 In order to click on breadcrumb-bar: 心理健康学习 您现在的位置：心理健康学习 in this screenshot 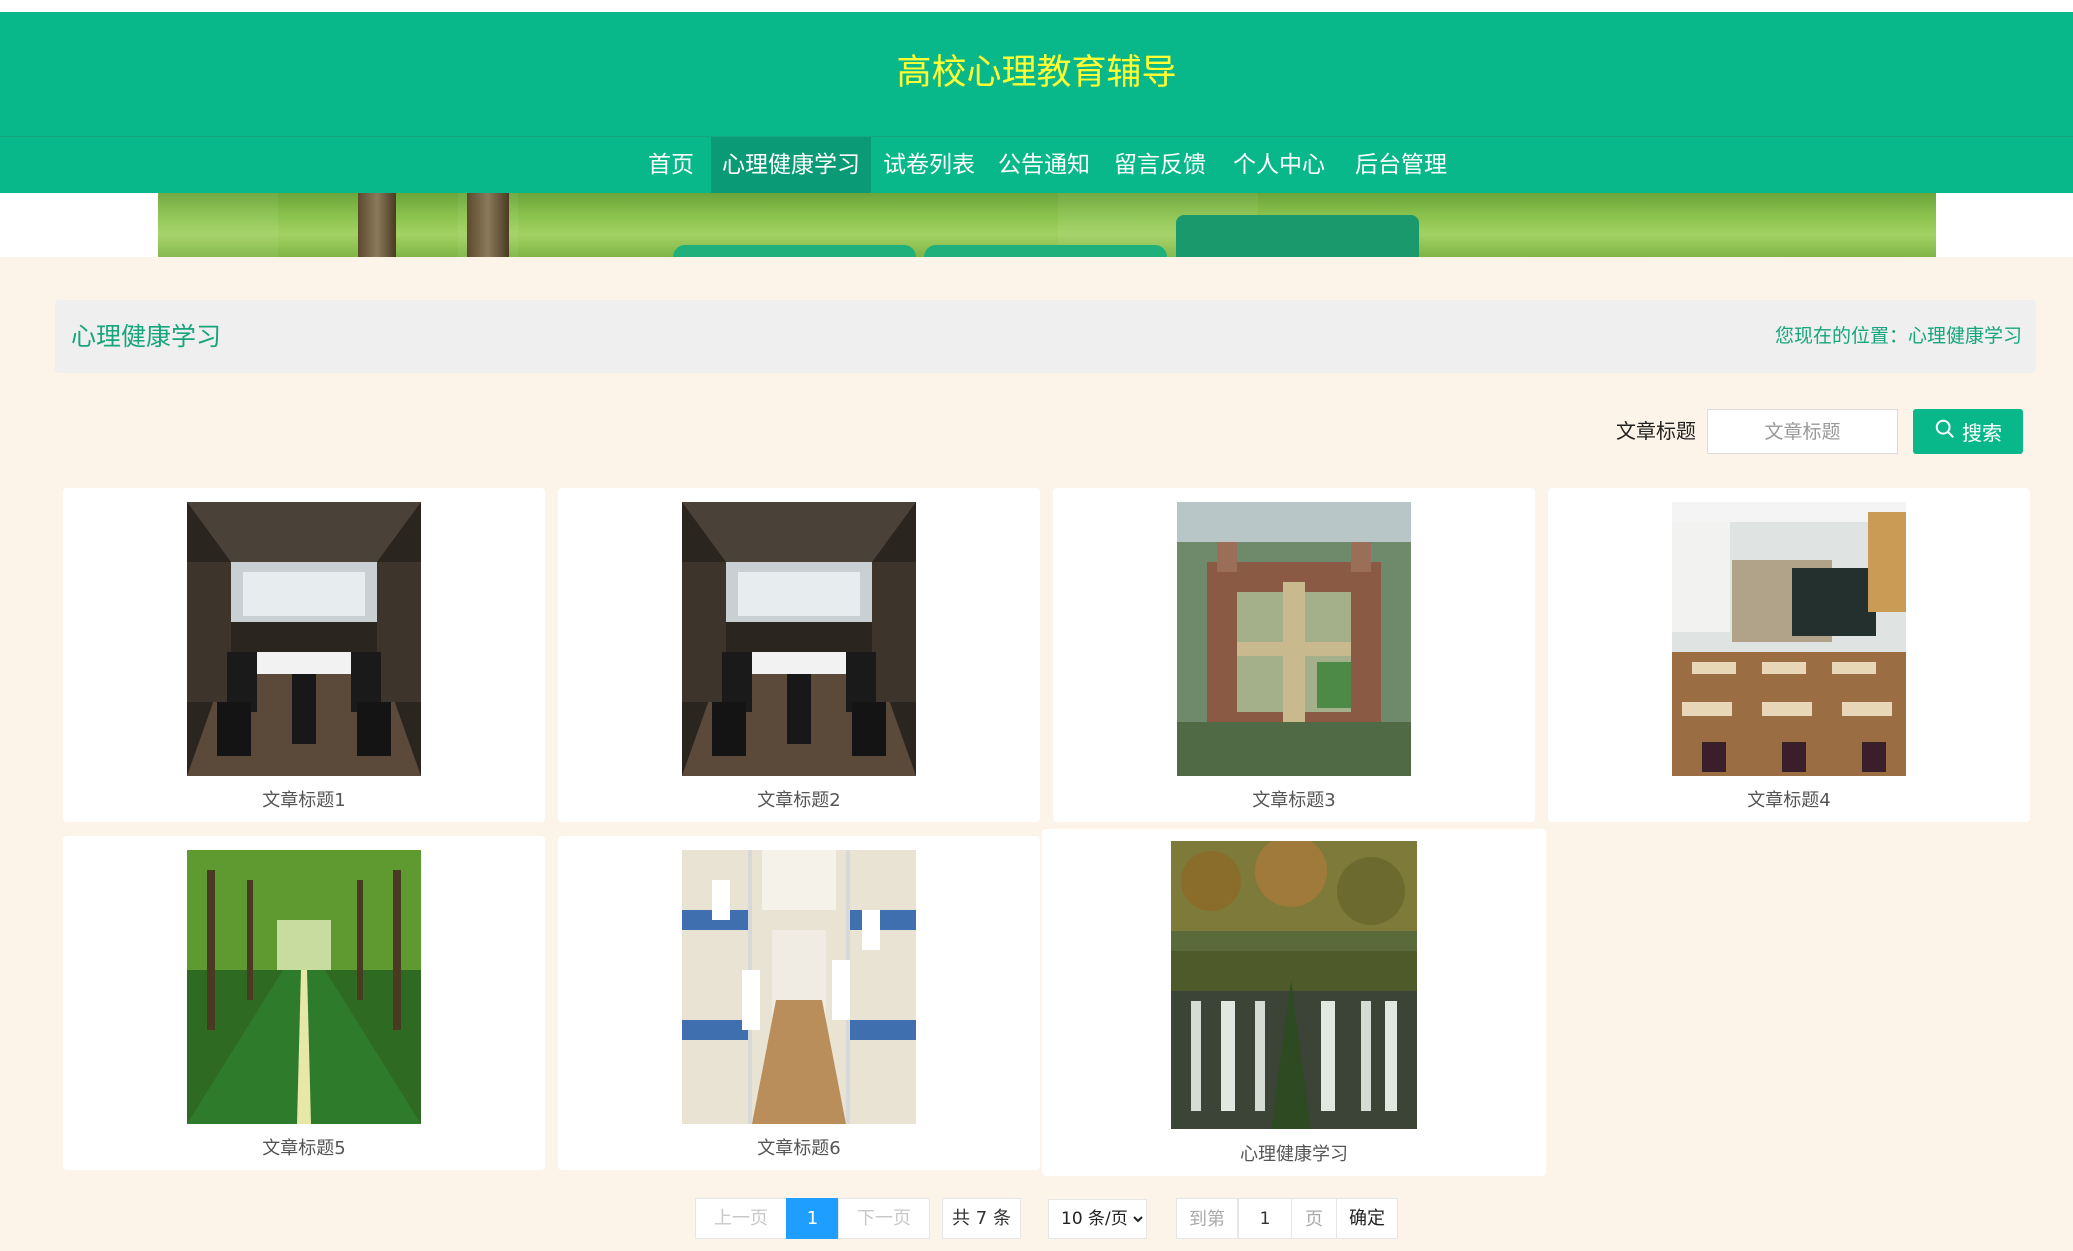, I will do `click(1045, 336)`.